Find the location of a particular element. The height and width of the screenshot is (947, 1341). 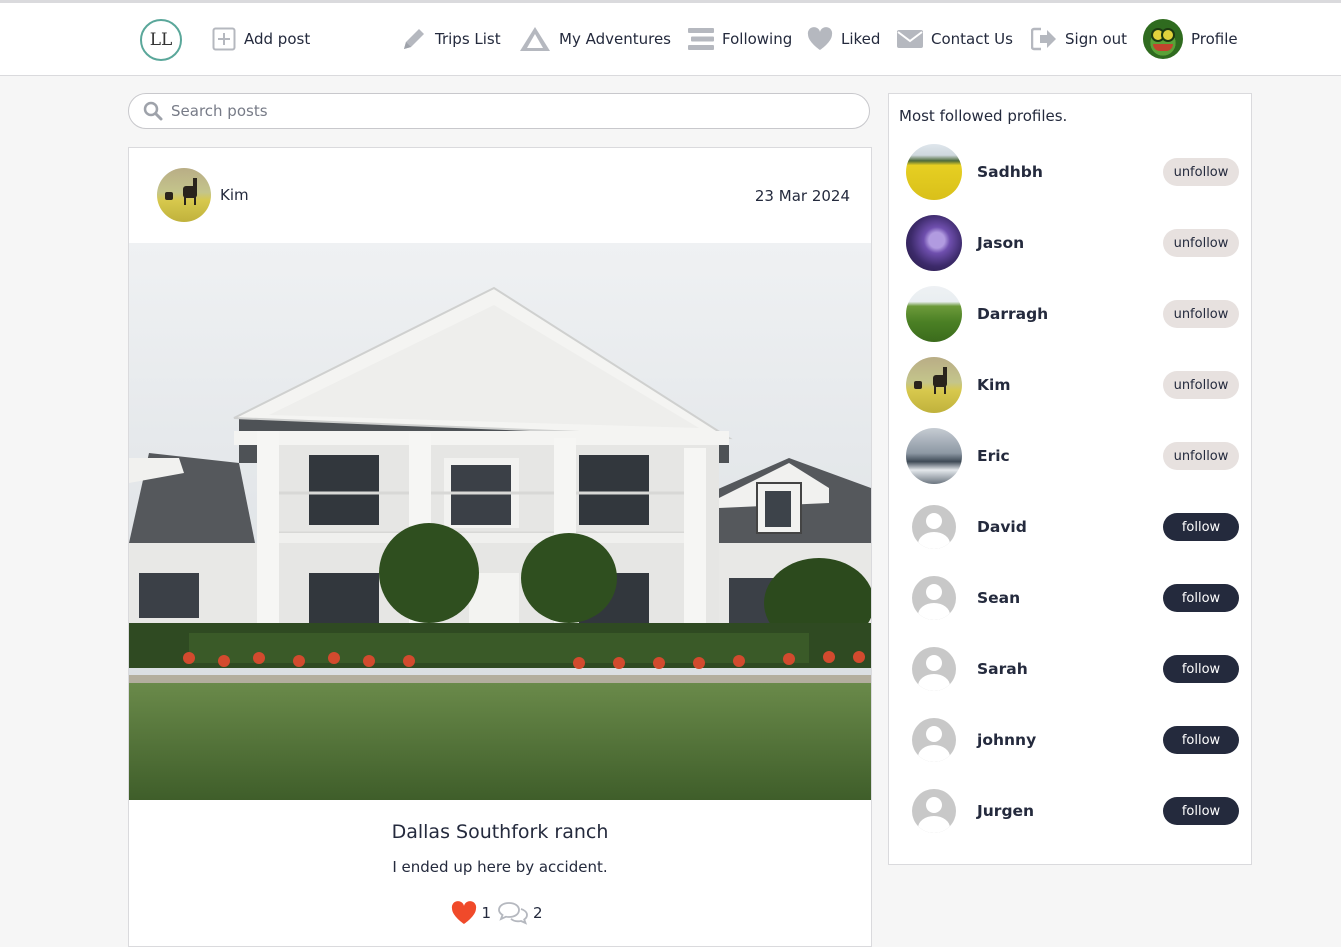

profile-name: johnny is located at coordinates (1070, 740).